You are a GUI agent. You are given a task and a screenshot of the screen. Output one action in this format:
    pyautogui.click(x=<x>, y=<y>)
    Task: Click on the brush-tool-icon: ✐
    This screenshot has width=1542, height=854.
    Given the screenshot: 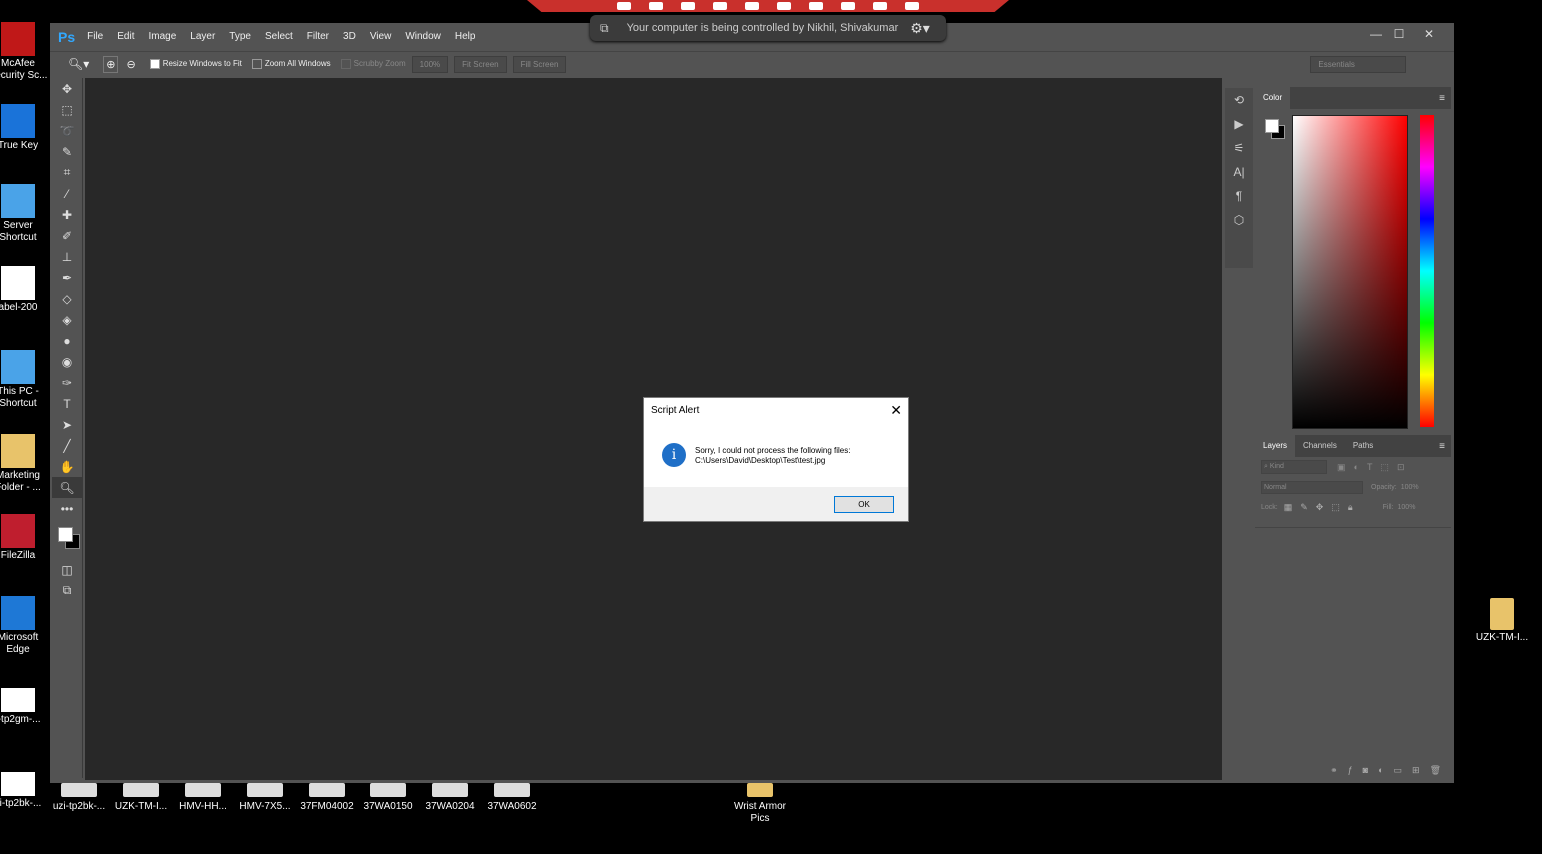 What is the action you would take?
    pyautogui.click(x=67, y=235)
    